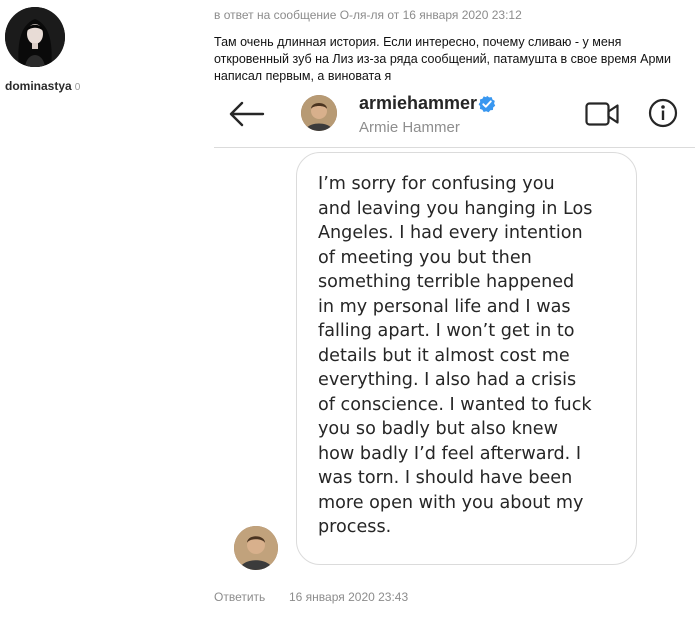  I want to click on back-arrow-icon, so click(247, 114).